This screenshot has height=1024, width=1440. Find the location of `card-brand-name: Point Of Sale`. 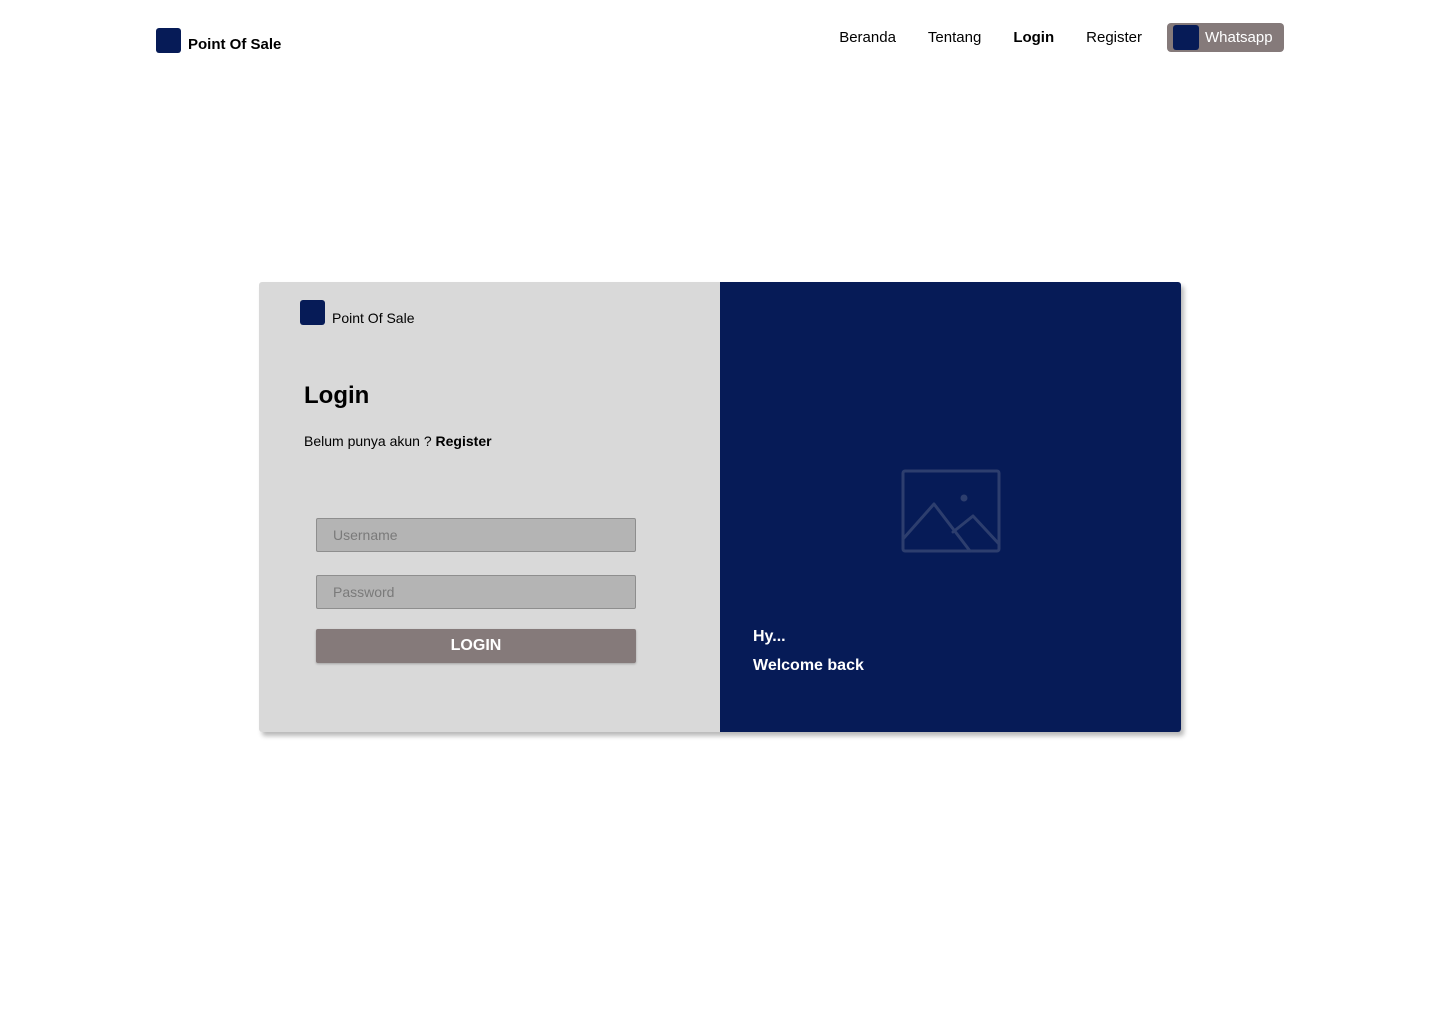

card-brand-name: Point Of Sale is located at coordinates (373, 318).